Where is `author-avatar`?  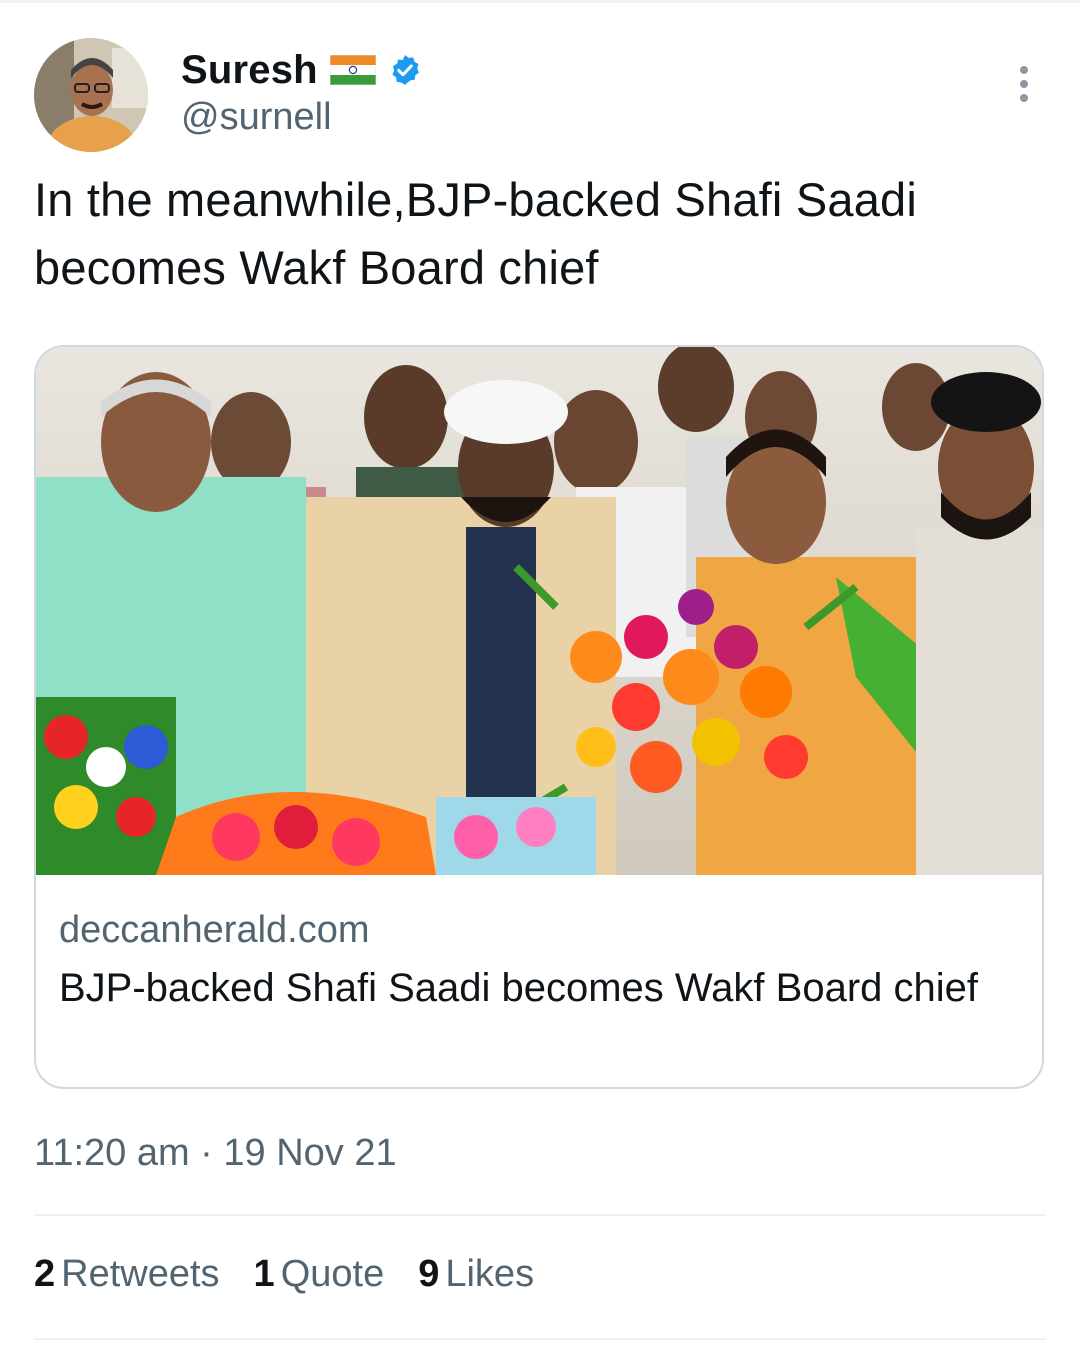
author-avatar is located at coordinates (91, 95).